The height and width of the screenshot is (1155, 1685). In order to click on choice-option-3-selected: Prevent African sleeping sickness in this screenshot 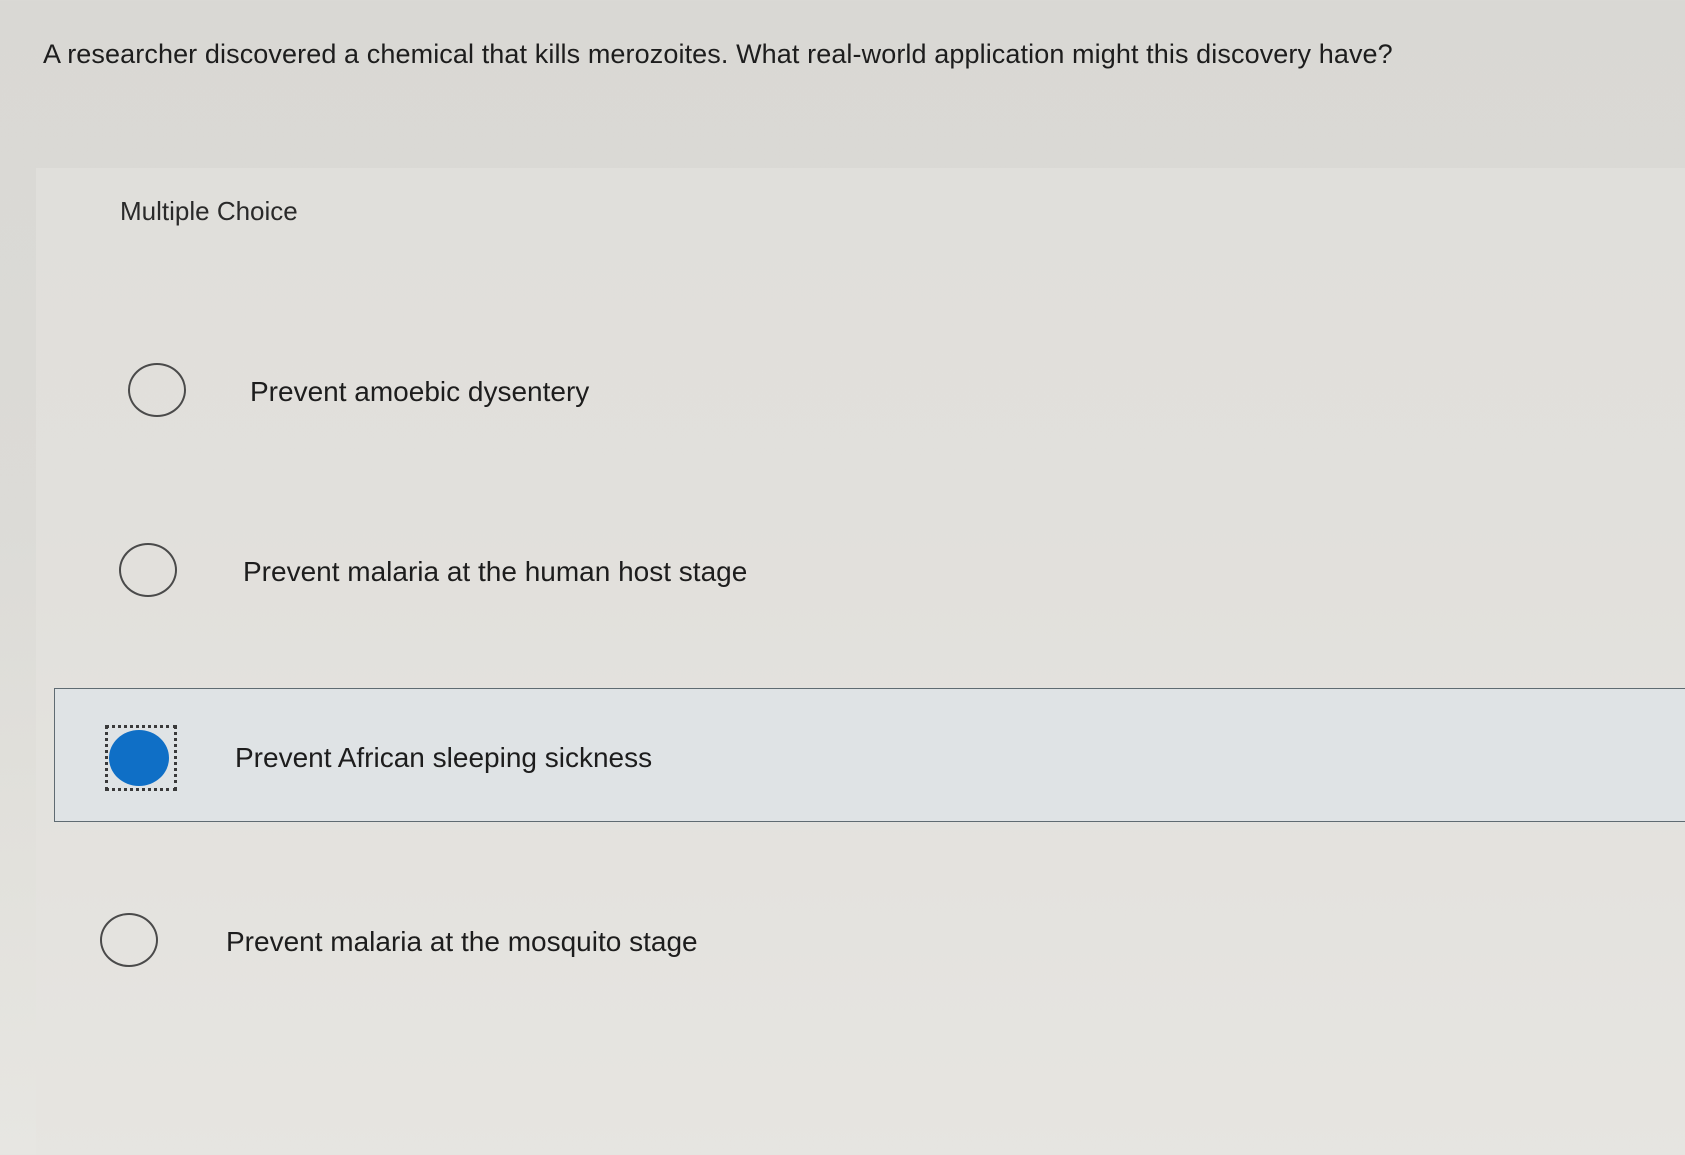, I will do `click(869, 755)`.